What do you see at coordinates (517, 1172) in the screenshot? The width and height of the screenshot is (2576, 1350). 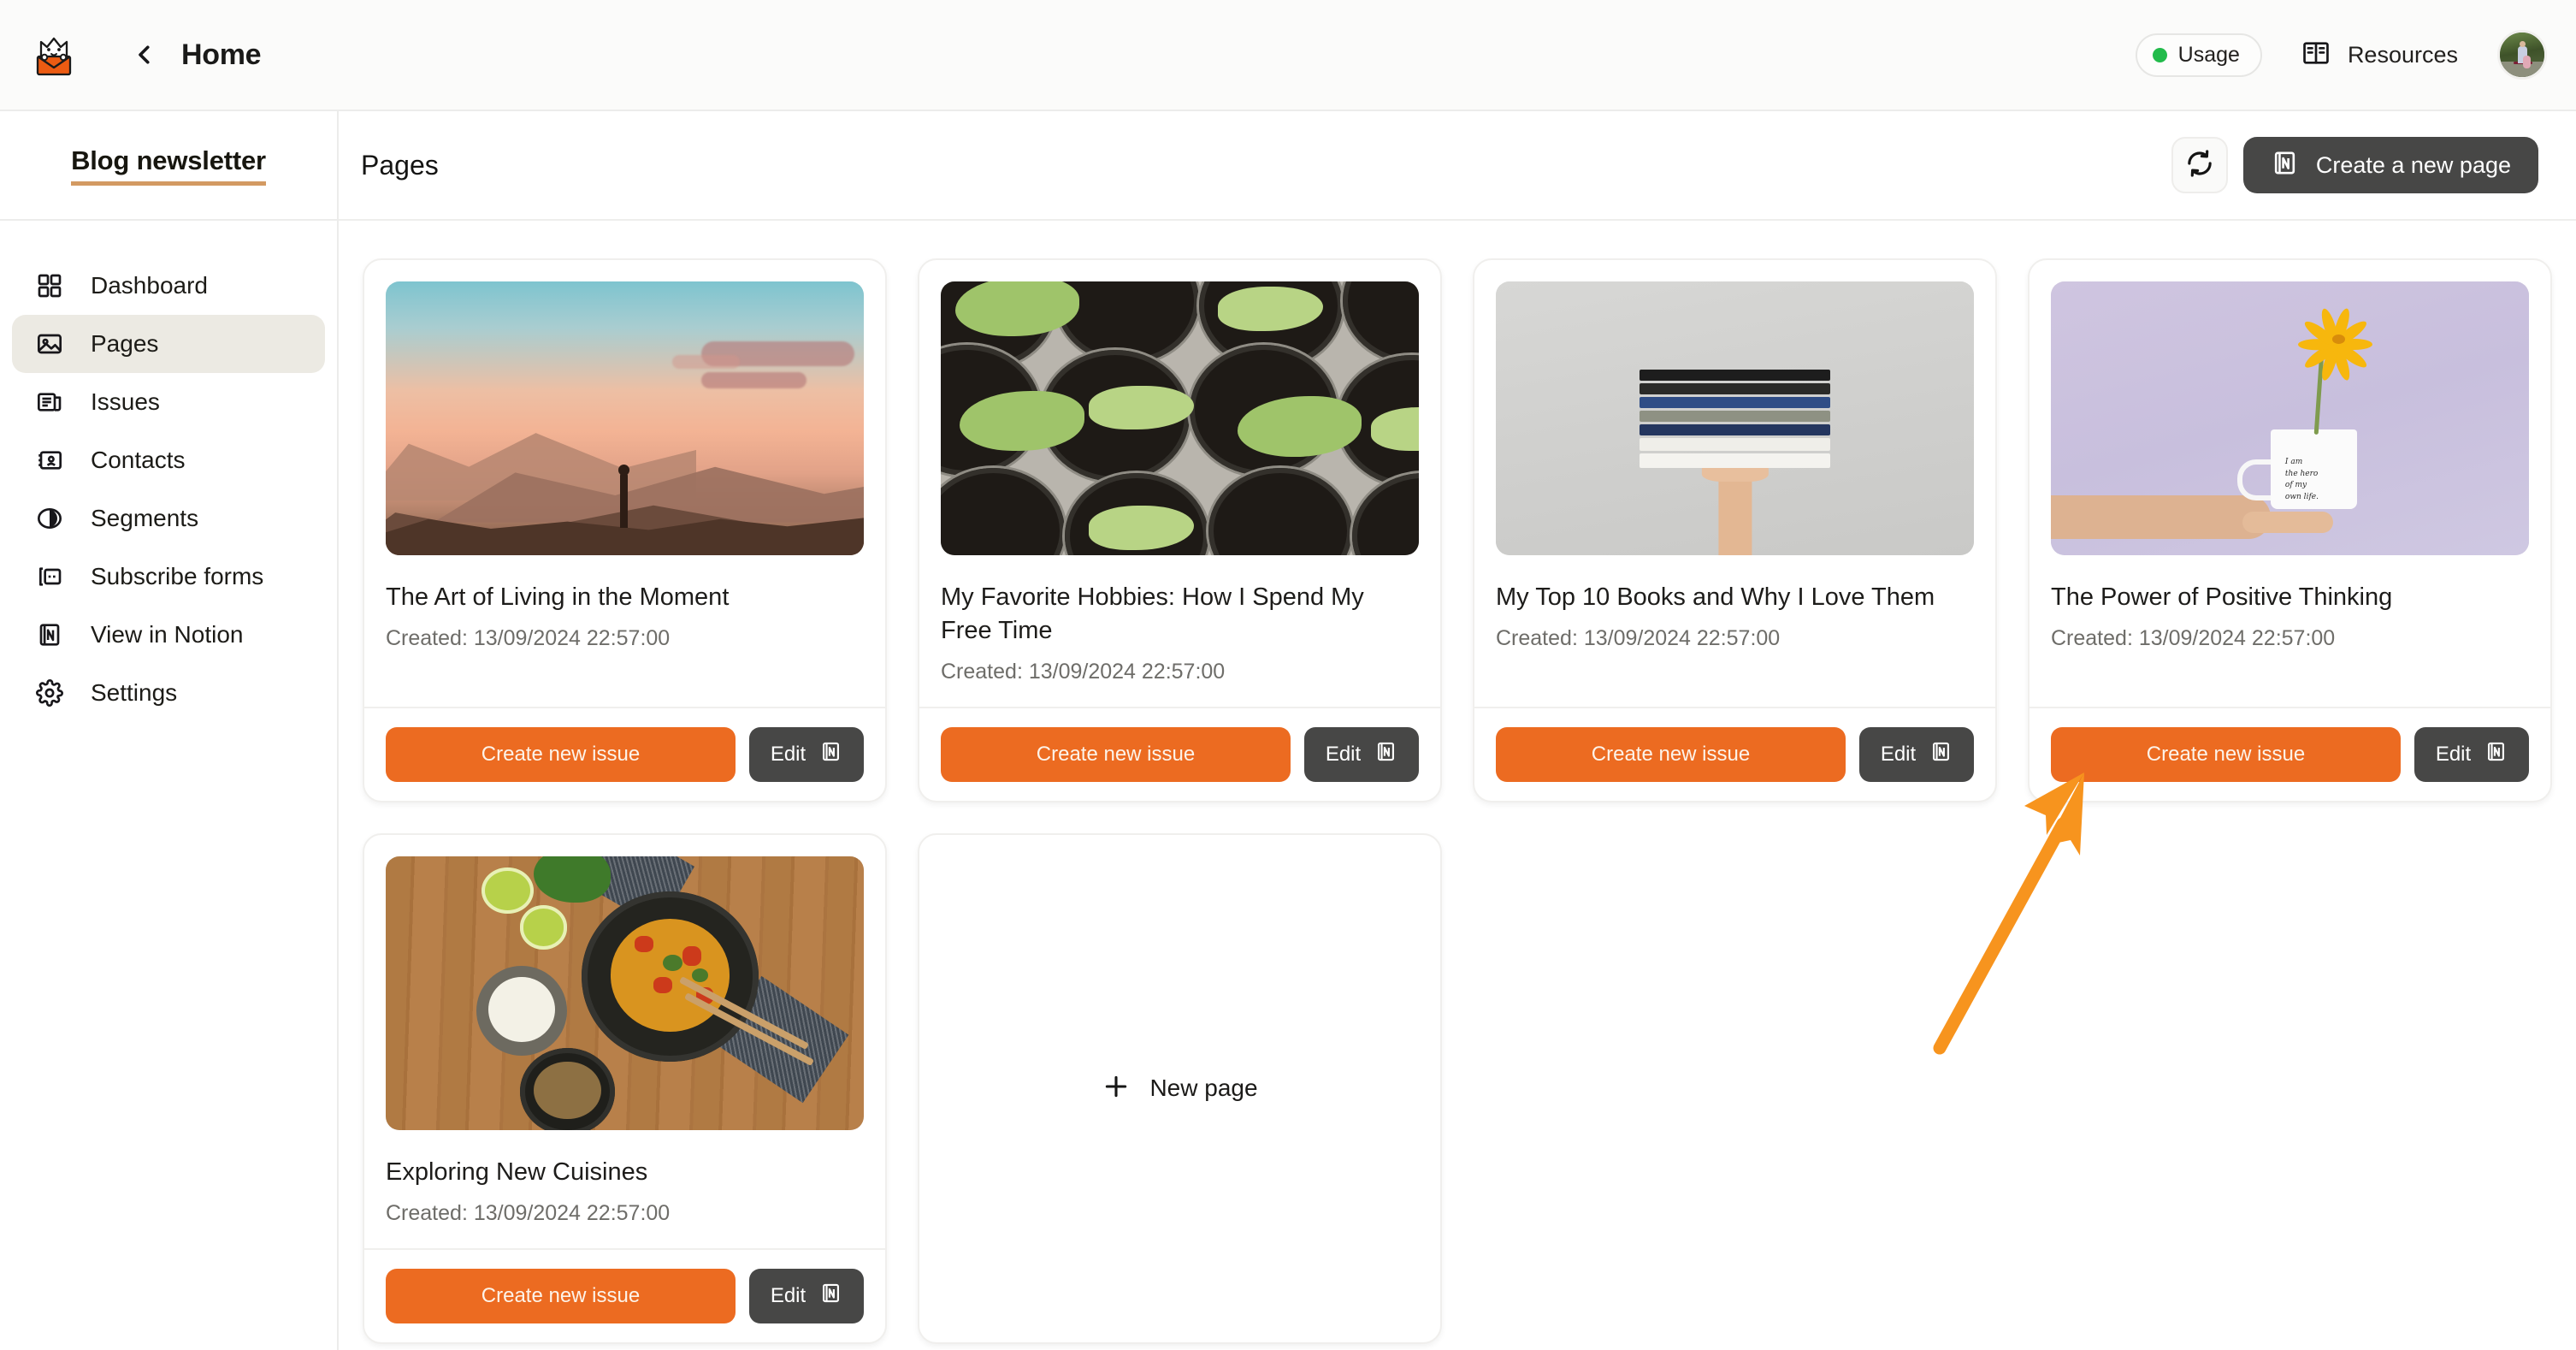 I see `page-card-title: Exploring New Cuisines` at bounding box center [517, 1172].